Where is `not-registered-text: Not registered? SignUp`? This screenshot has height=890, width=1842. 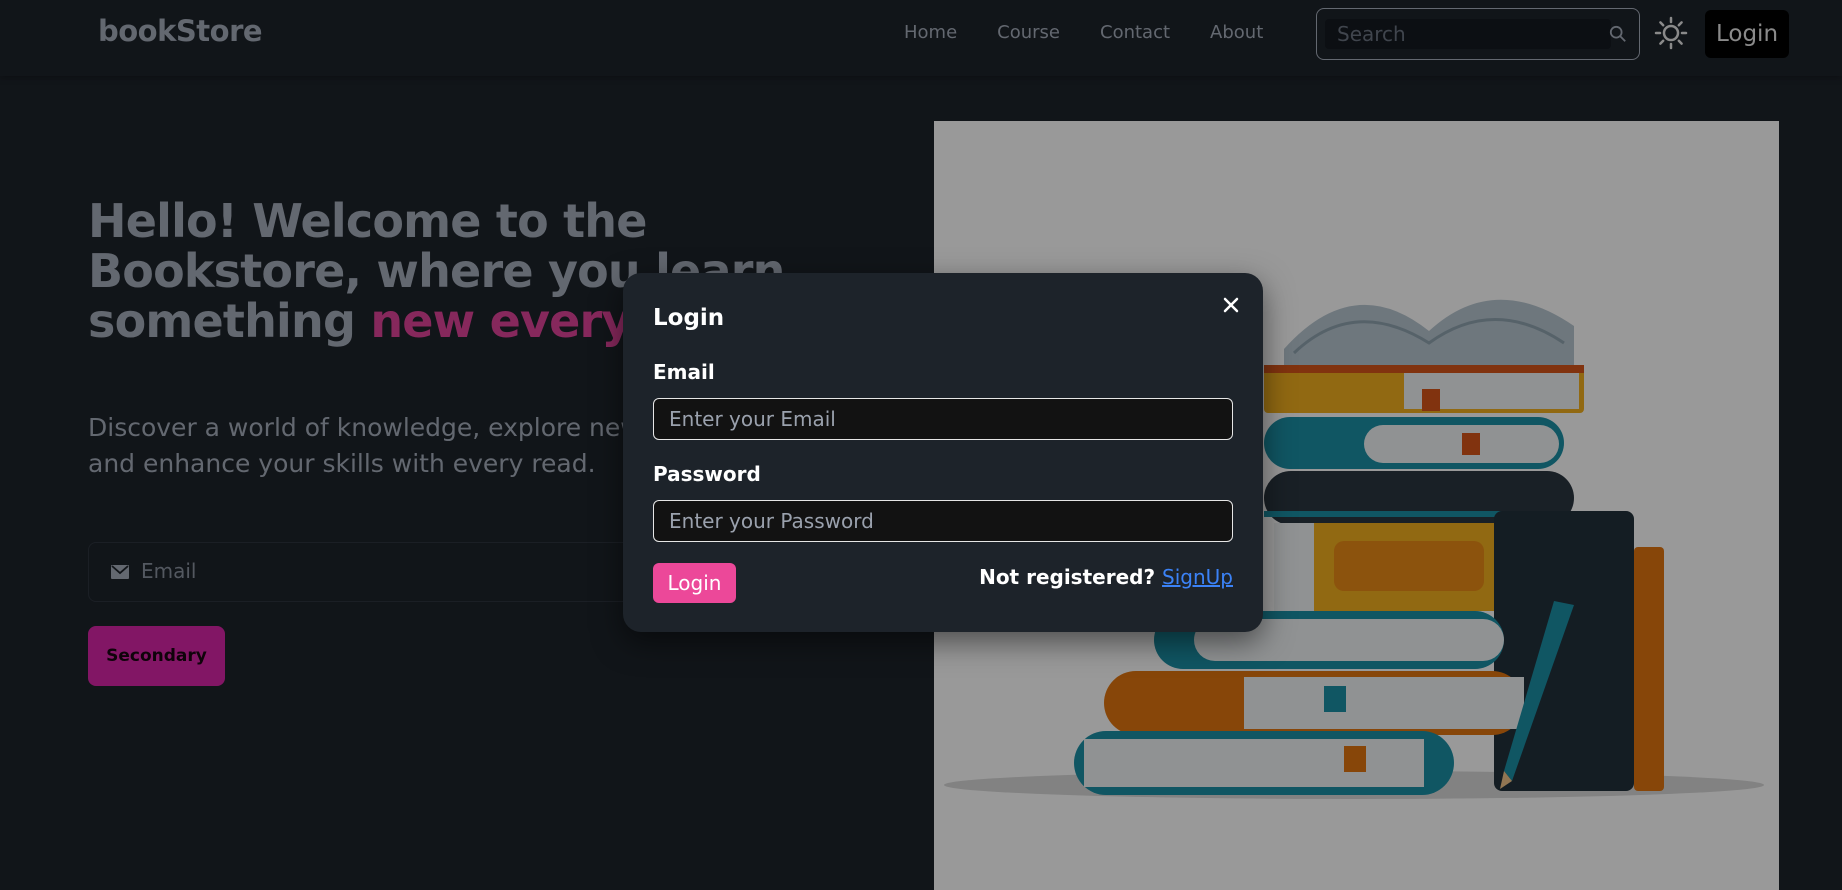 not-registered-text: Not registered? SignUp is located at coordinates (1106, 577).